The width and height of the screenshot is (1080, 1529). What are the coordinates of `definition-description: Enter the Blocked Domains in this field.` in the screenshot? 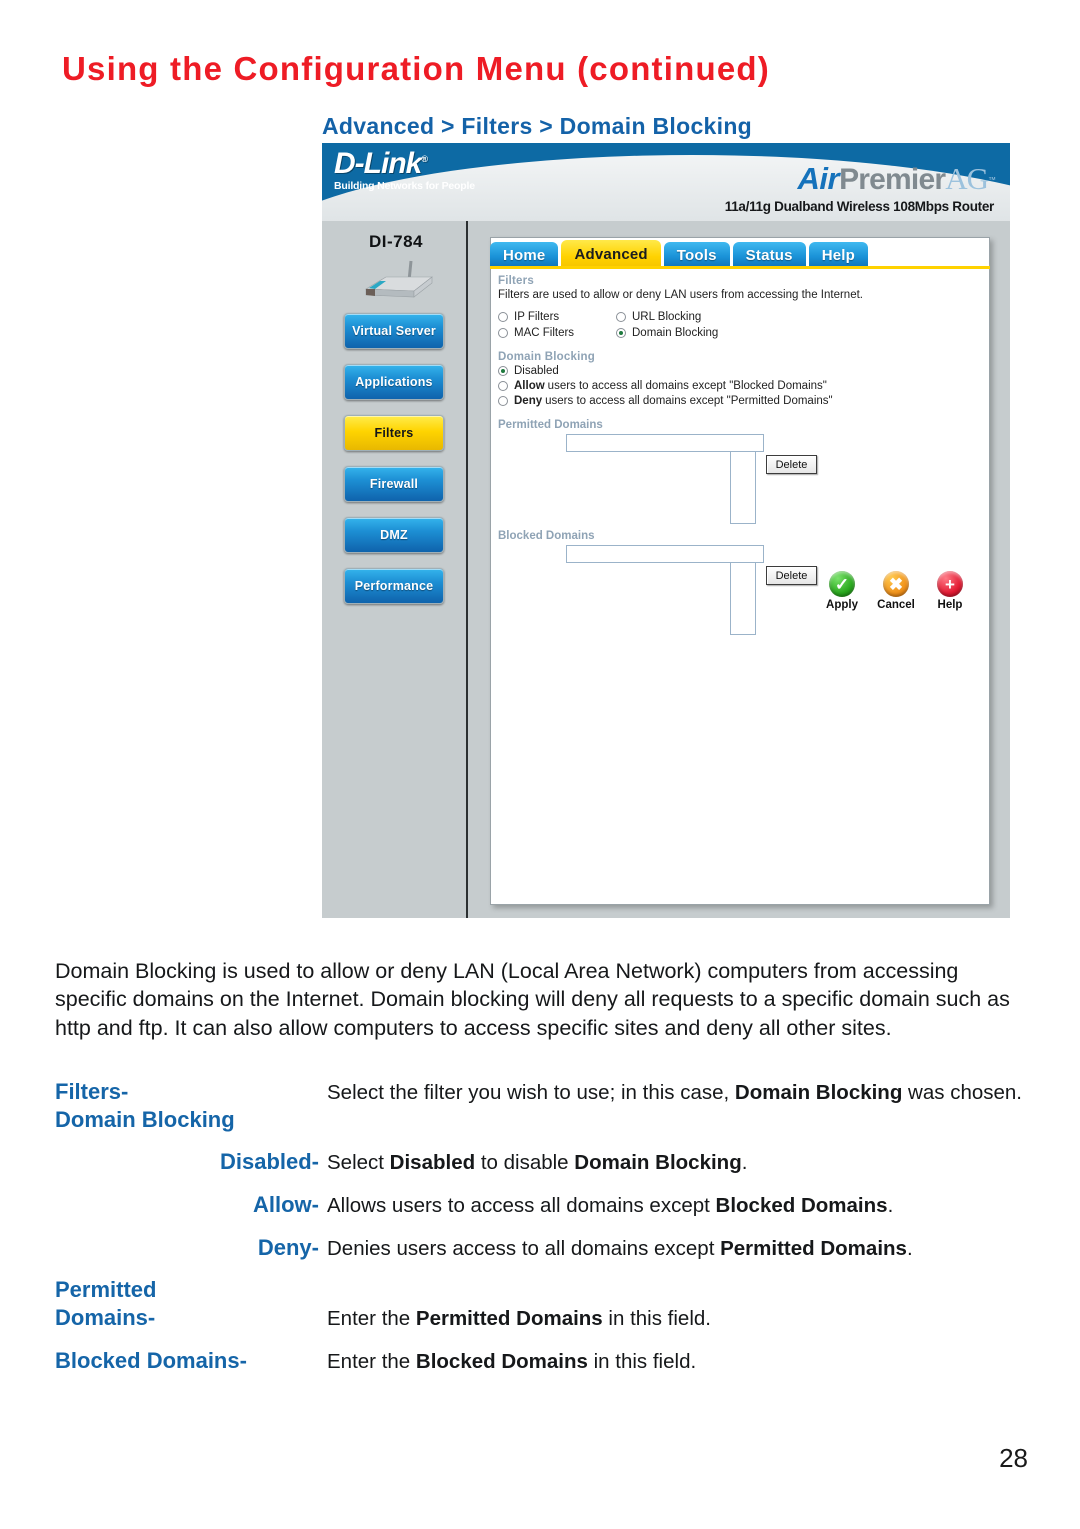 It's located at (512, 1361).